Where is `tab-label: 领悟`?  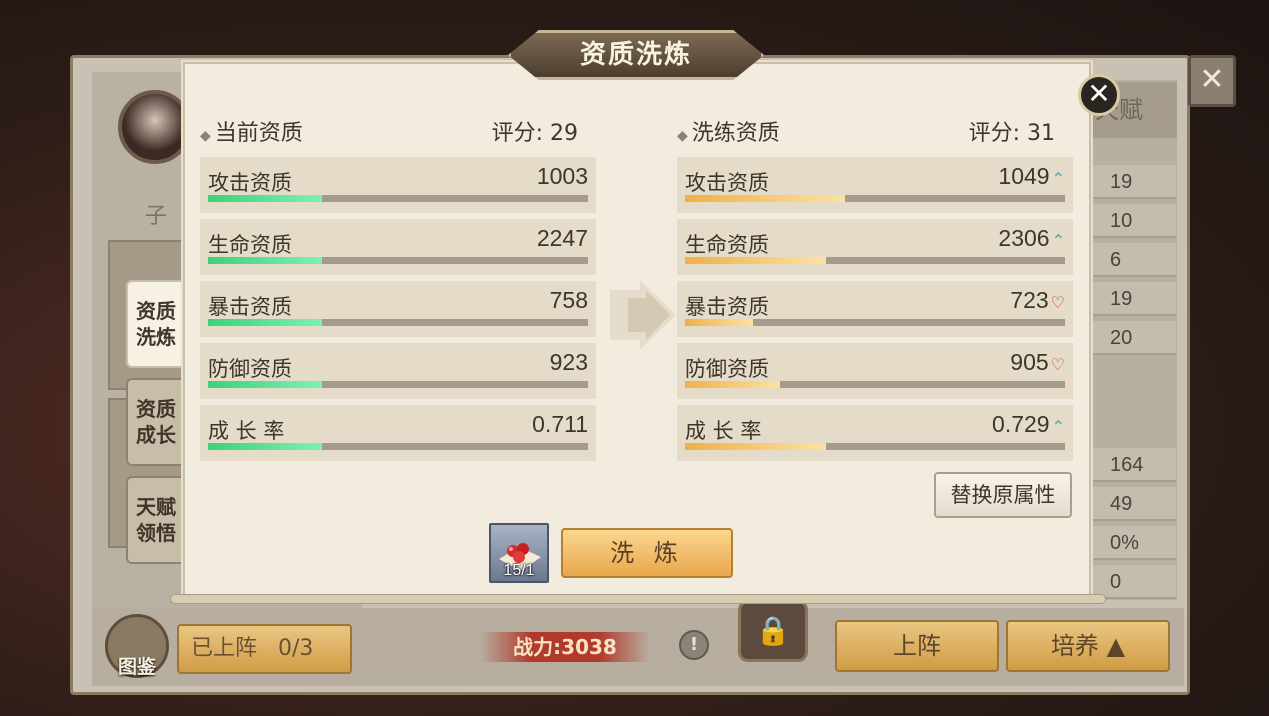
tab-label: 领悟 is located at coordinates (156, 533).